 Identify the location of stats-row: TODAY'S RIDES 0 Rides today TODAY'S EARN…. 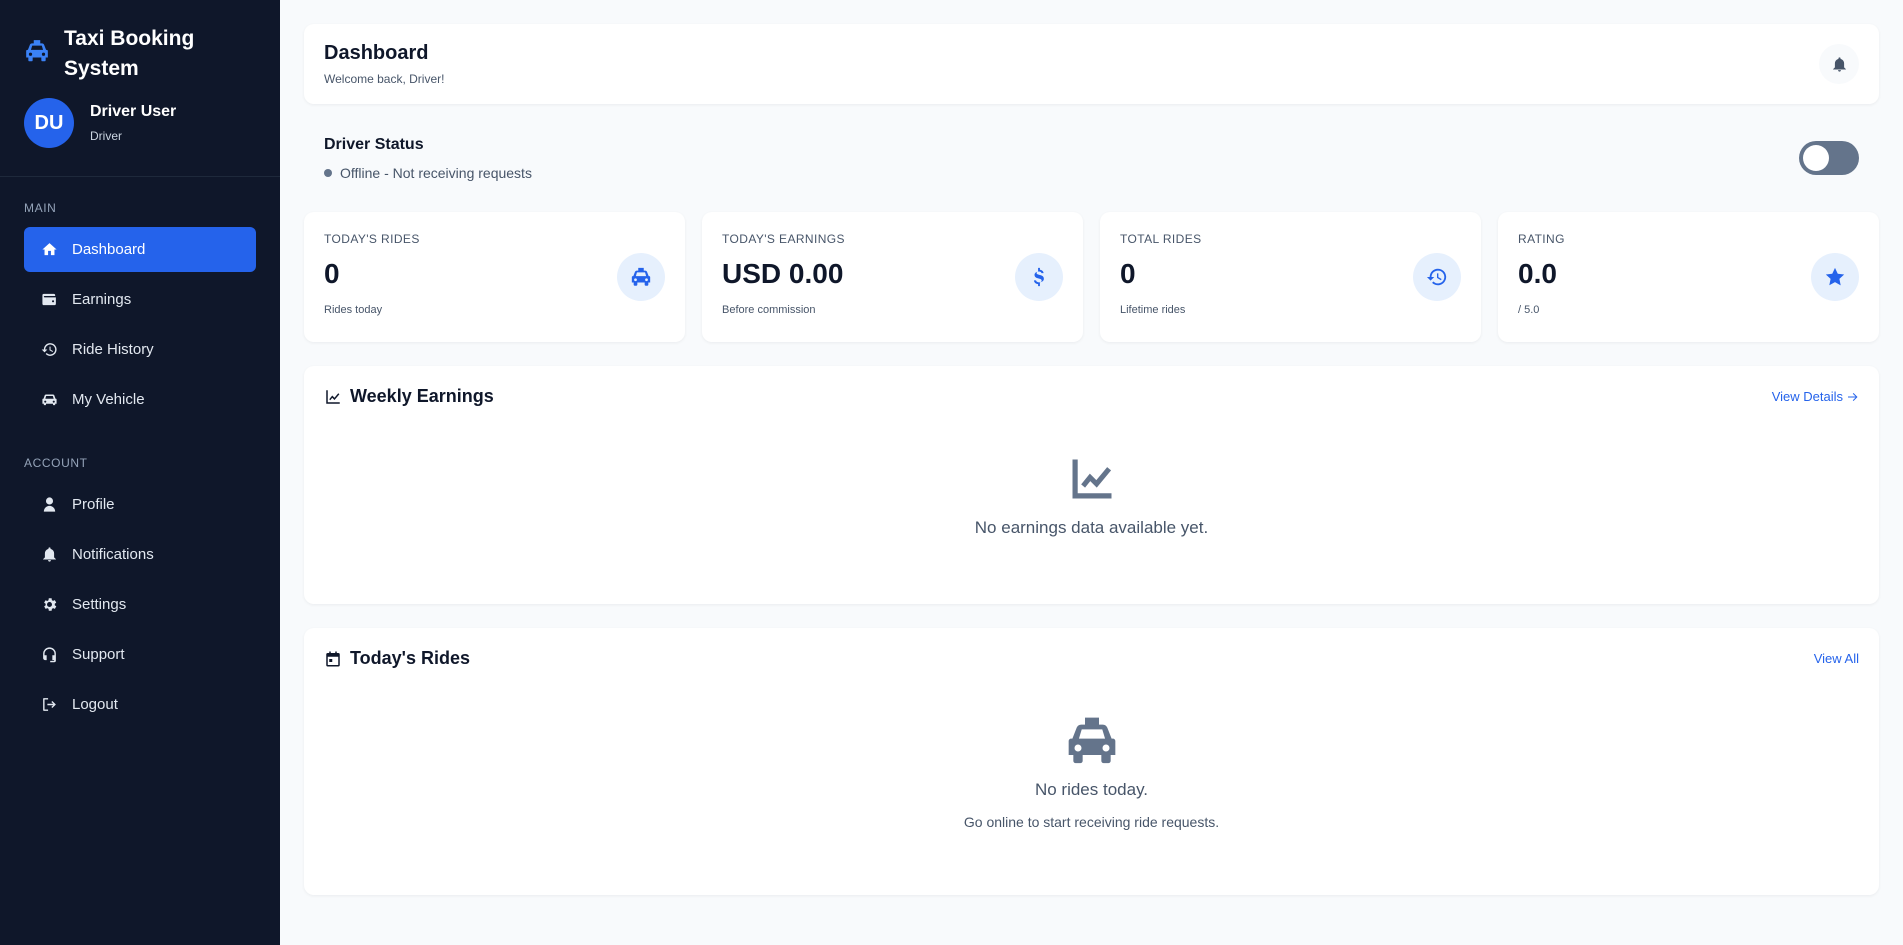
(1091, 277).